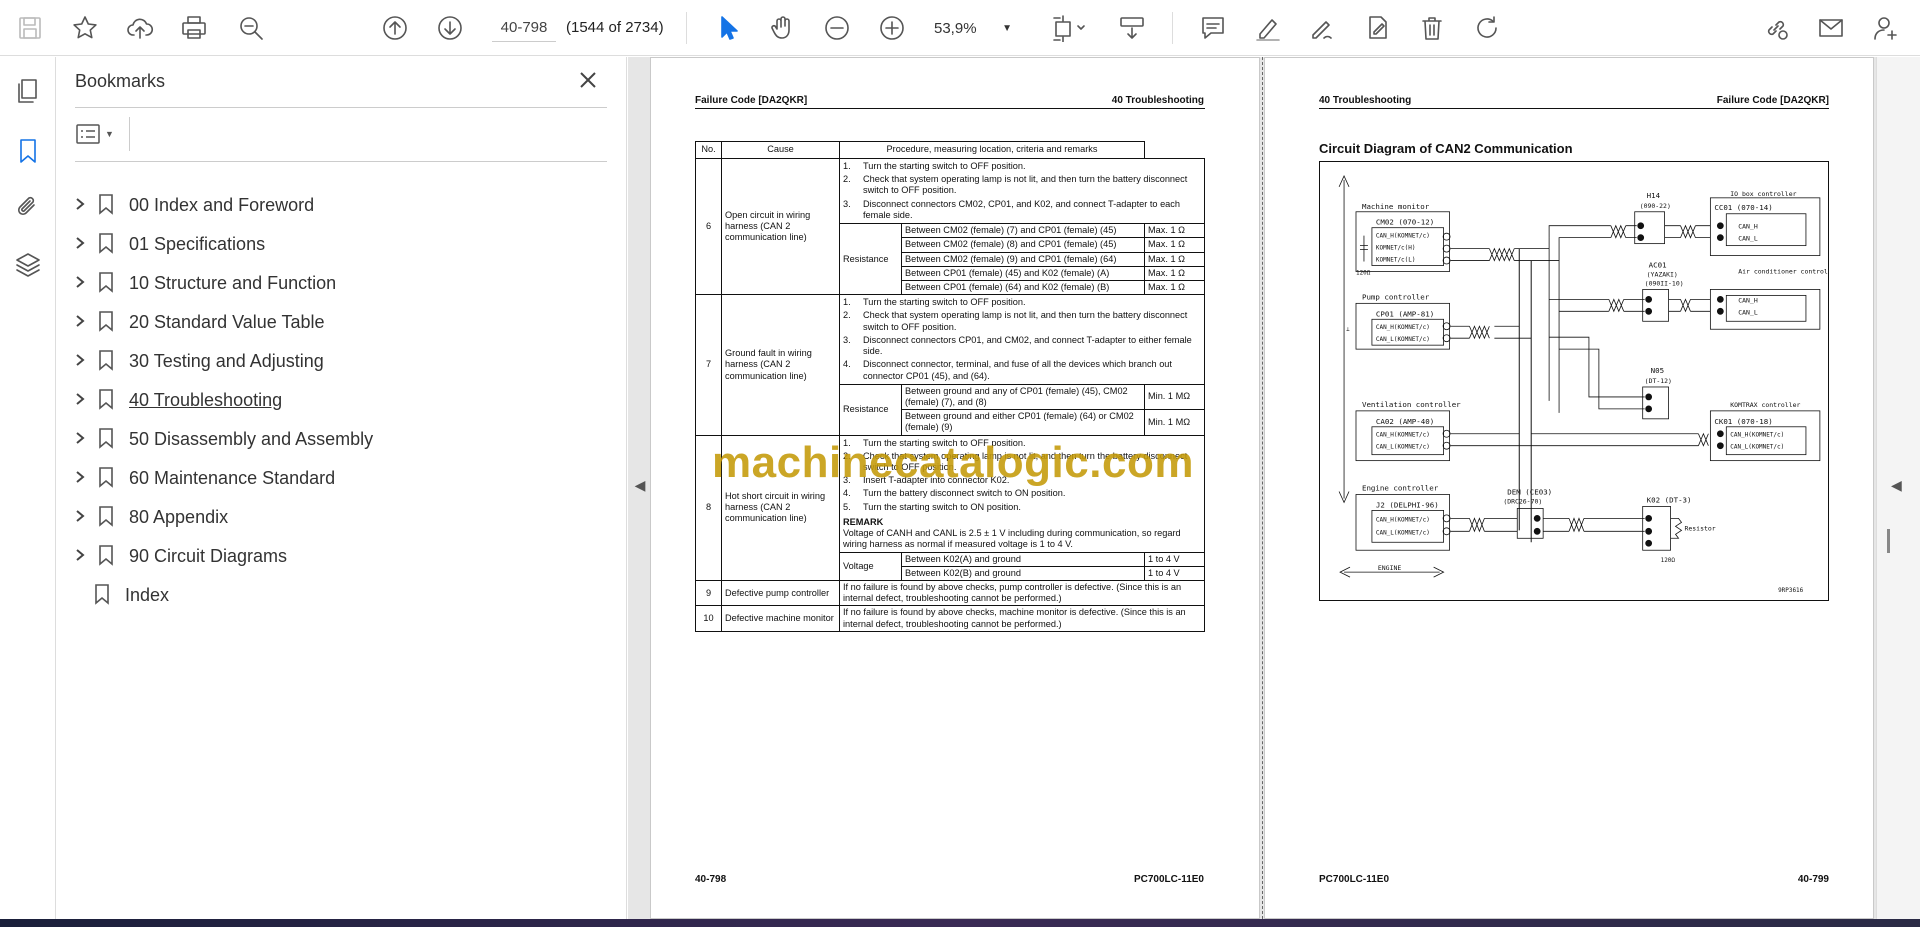  I want to click on scroll-left-icon: ◀, so click(640, 487).